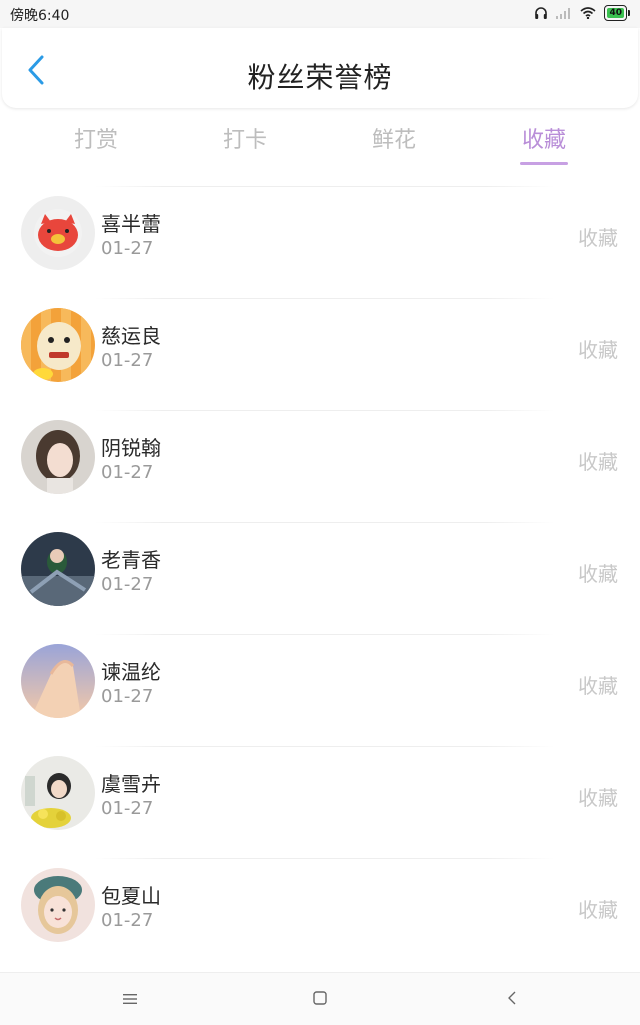 This screenshot has width=640, height=1025. Describe the element at coordinates (131, 448) in the screenshot. I see `fan-name: 阴锐翰` at that location.